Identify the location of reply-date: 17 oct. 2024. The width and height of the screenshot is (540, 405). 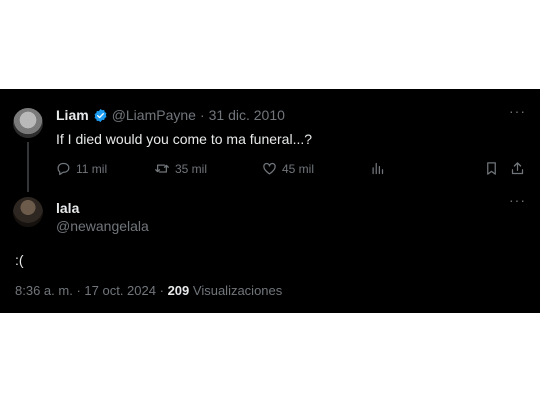
(120, 290).